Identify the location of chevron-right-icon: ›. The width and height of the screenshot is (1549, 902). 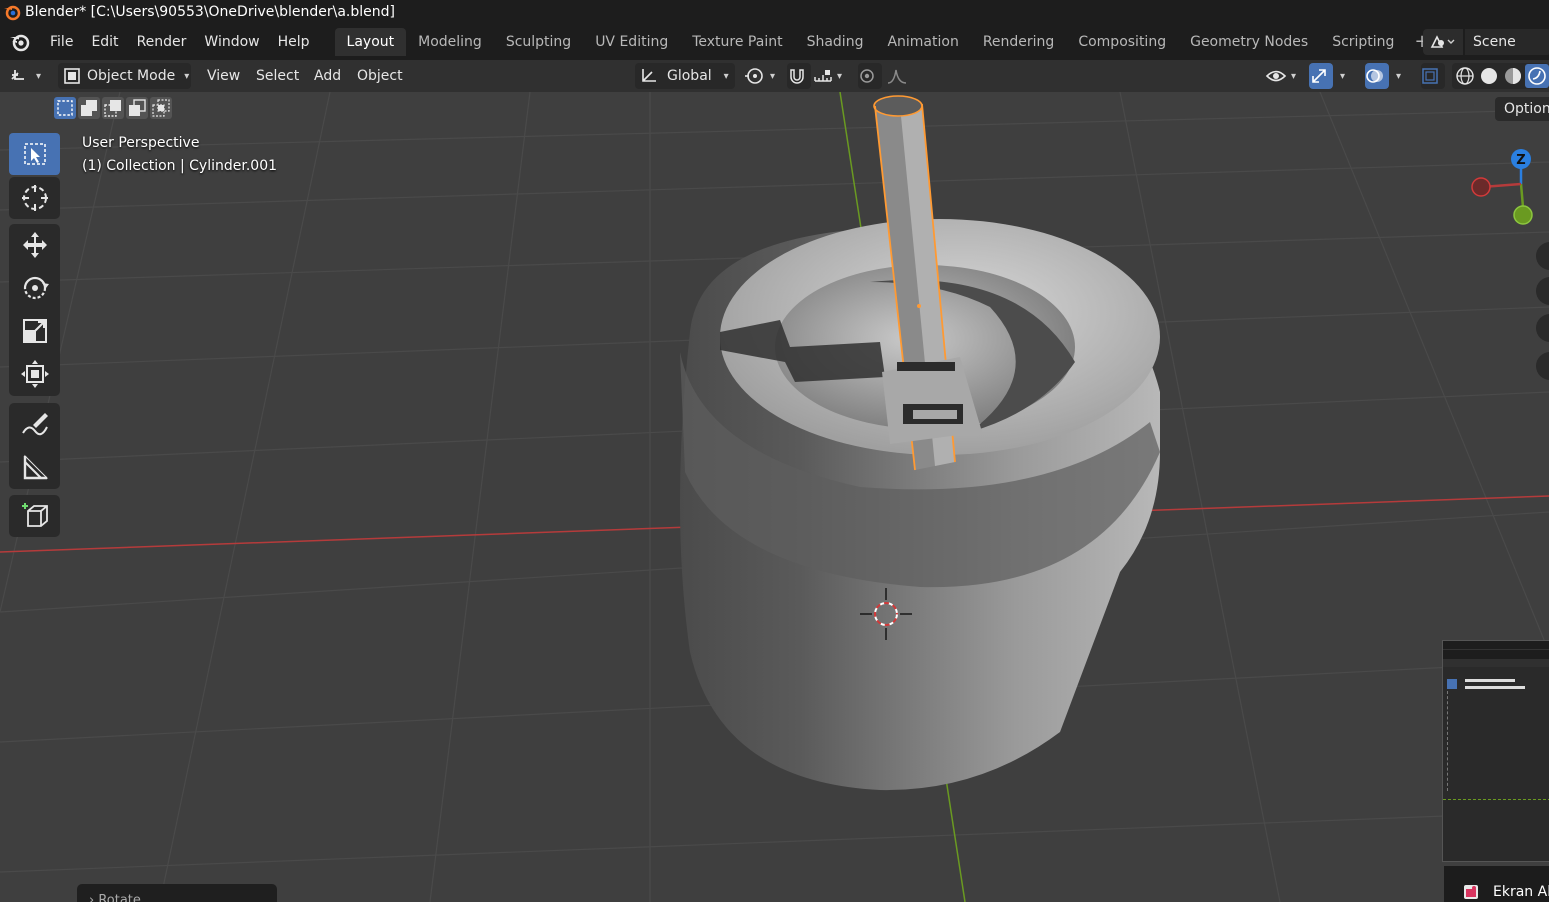
(92, 897).